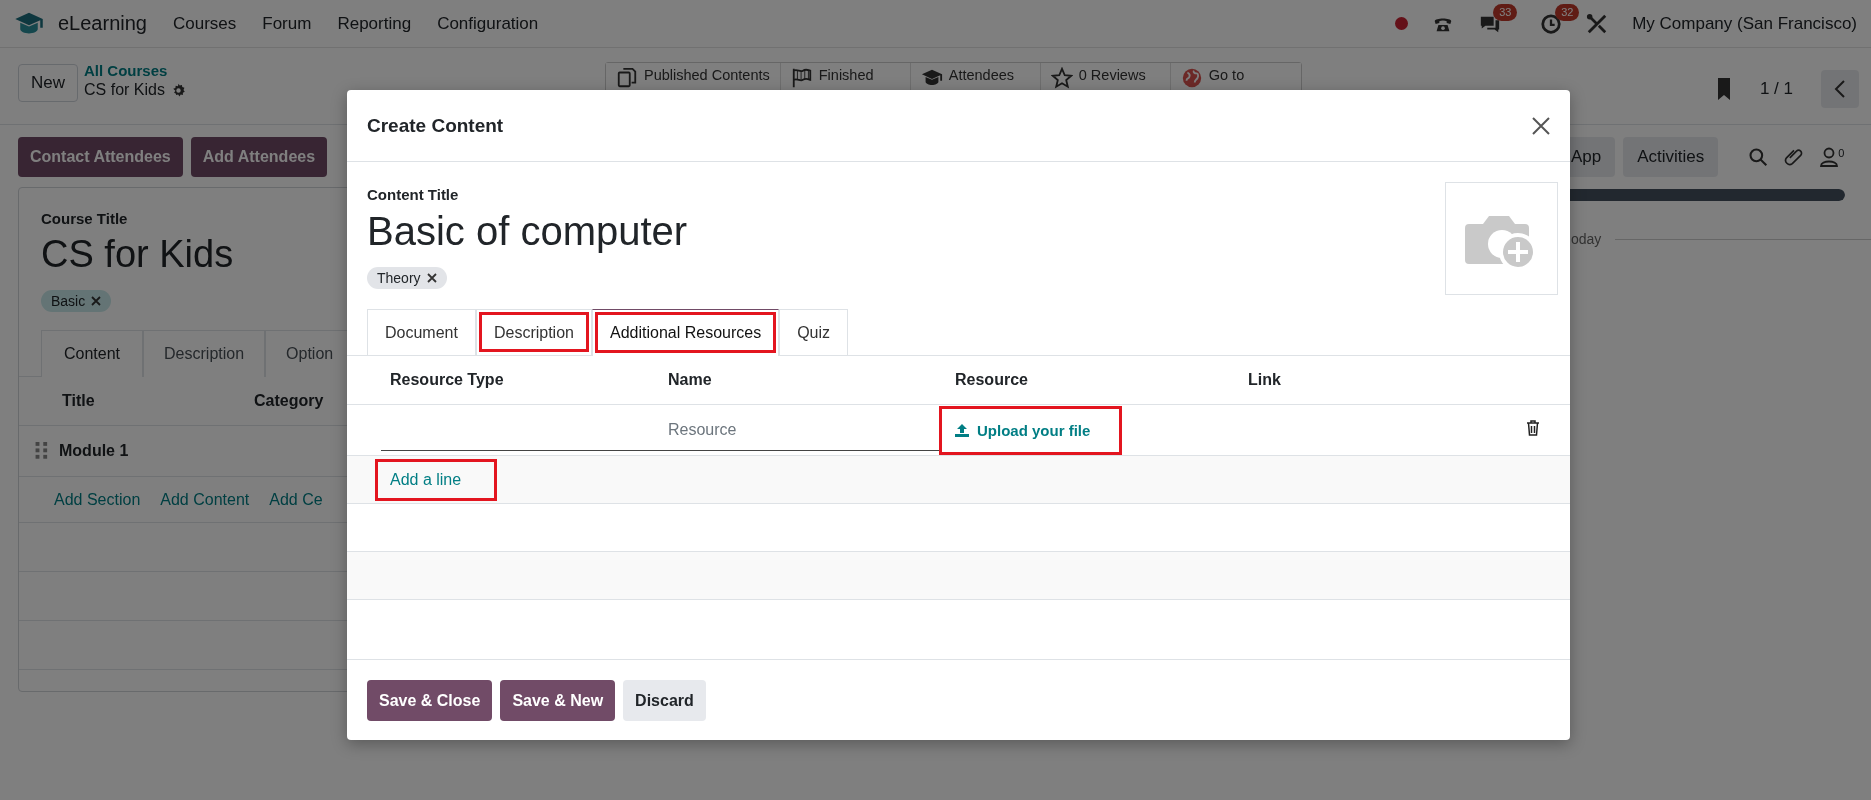  What do you see at coordinates (102, 23) in the screenshot?
I see `app-name: eLearning` at bounding box center [102, 23].